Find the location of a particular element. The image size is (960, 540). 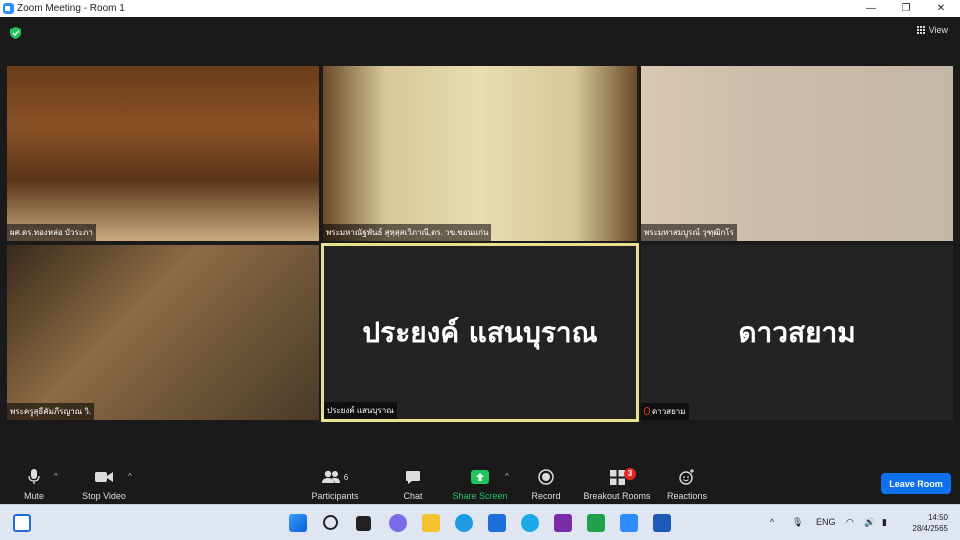

chat-button: Chat is located at coordinates (413, 484).